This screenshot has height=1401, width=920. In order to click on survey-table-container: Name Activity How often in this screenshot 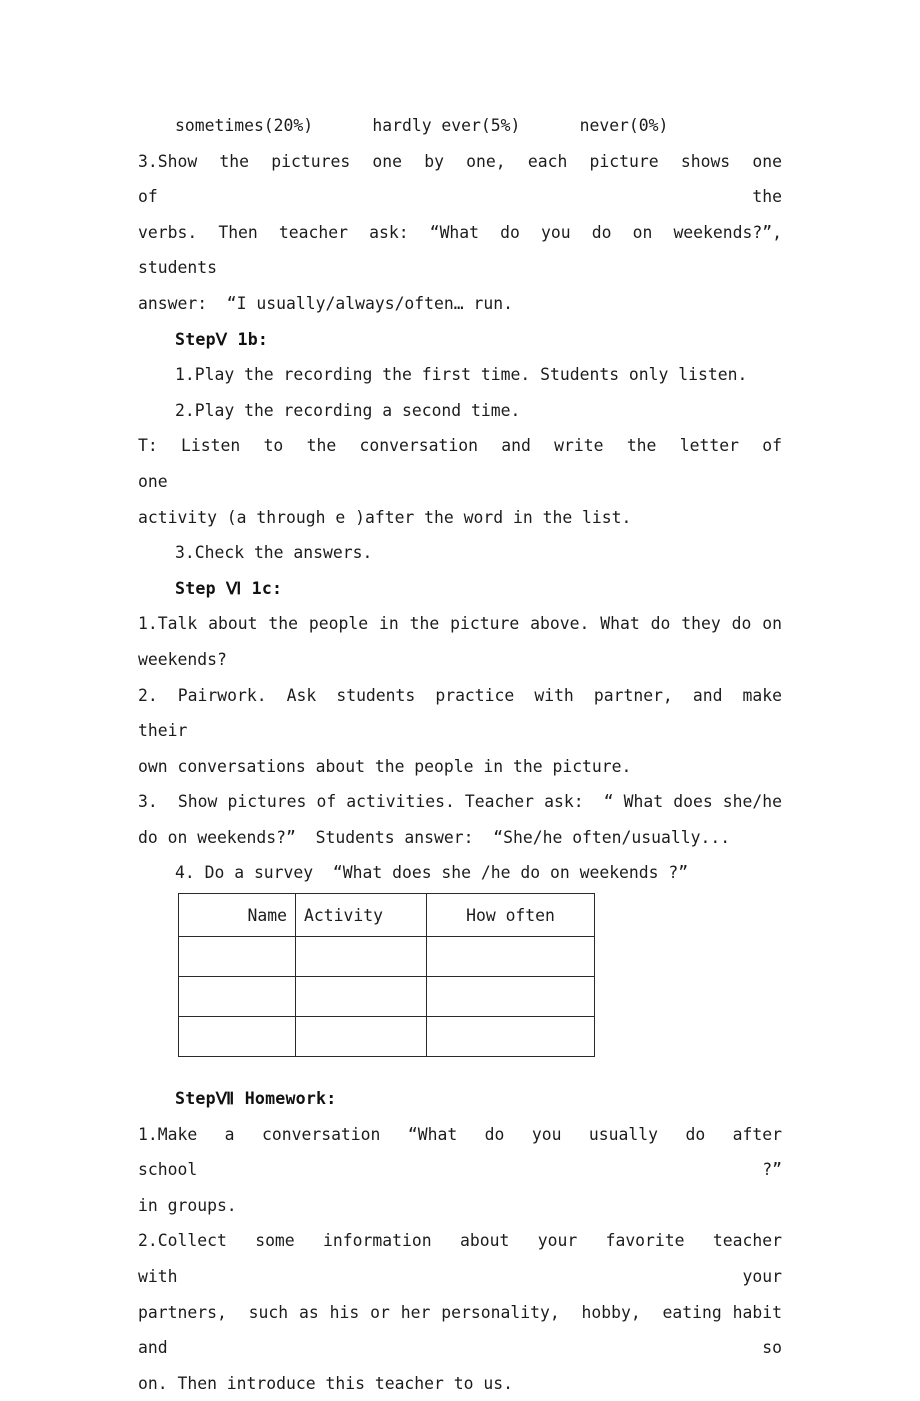, I will do `click(460, 975)`.